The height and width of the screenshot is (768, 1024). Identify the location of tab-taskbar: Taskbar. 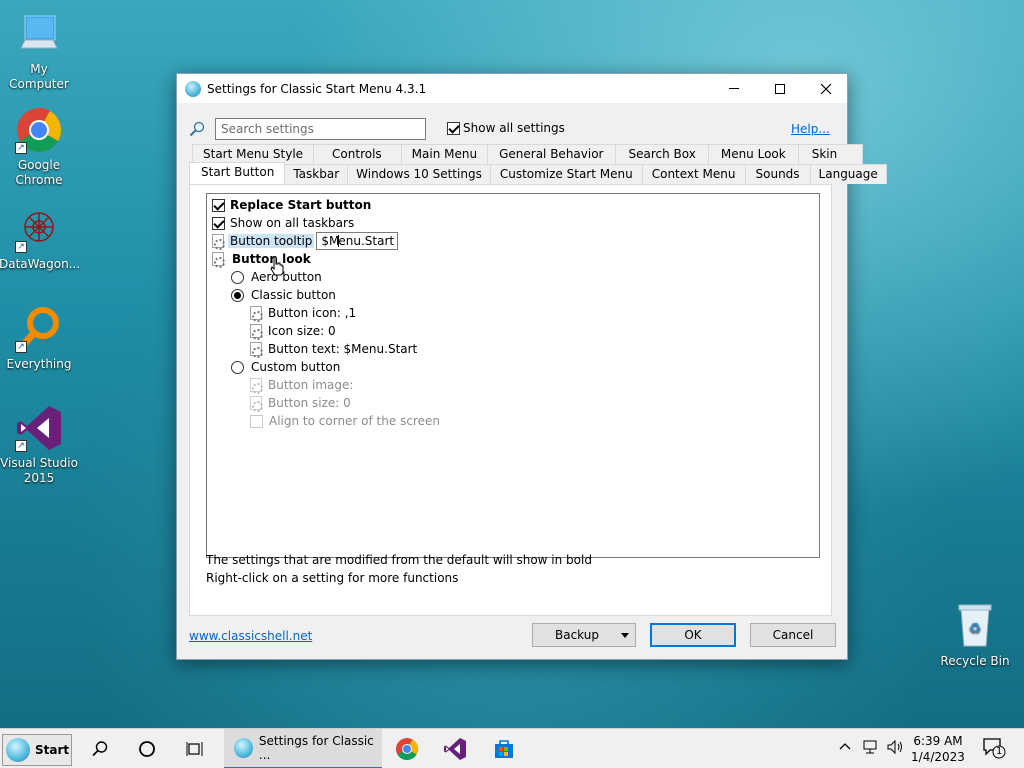
(316, 174).